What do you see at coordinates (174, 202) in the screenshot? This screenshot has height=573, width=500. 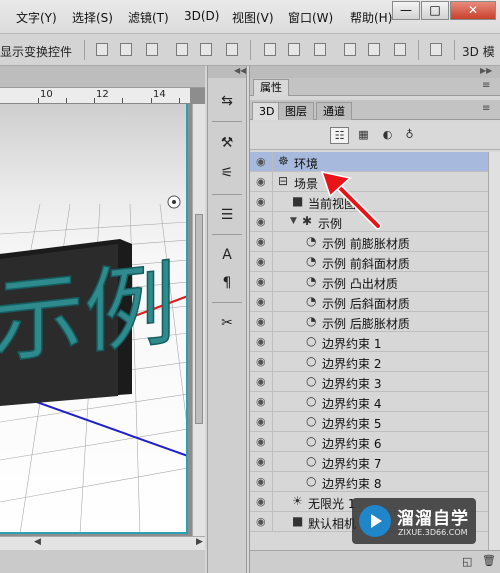 I see `light-widget-icon` at bounding box center [174, 202].